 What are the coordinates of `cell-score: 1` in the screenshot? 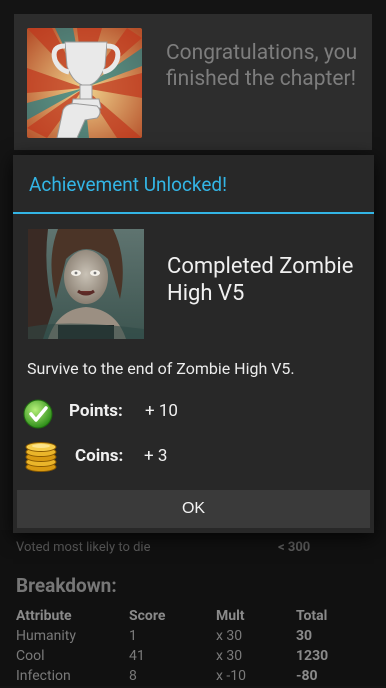 It's located at (133, 636).